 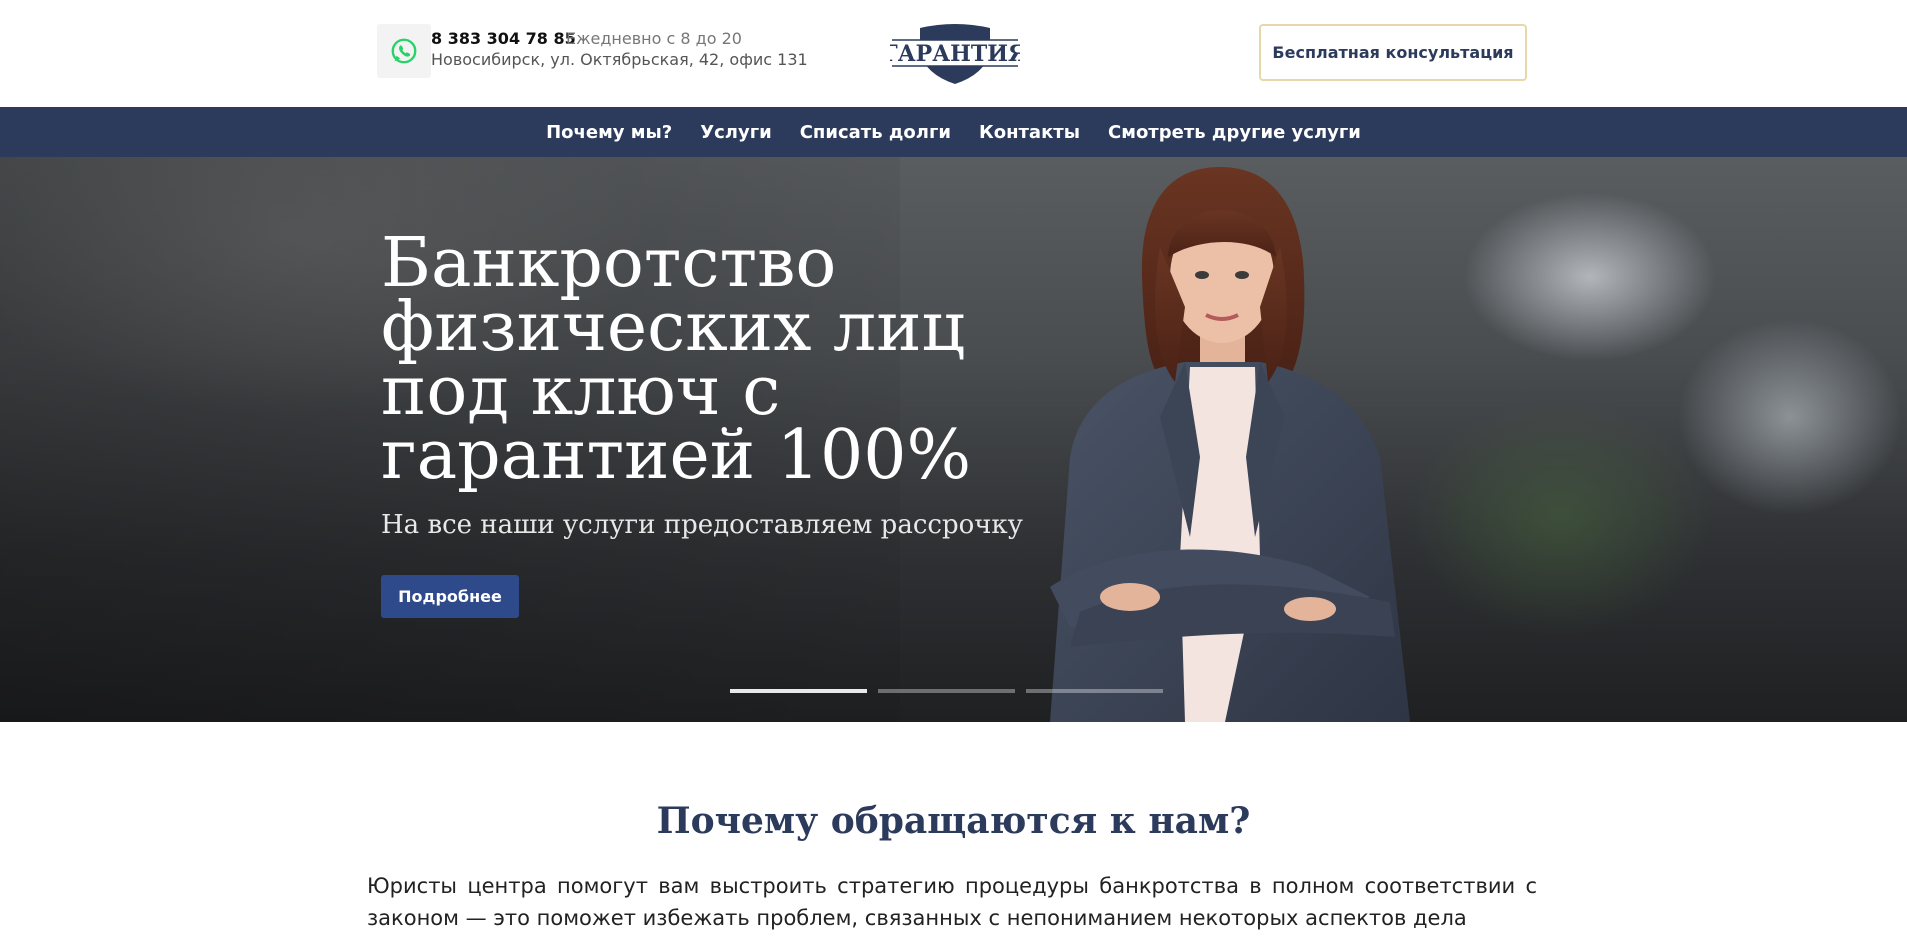 I want to click on slider-pagination, so click(x=946, y=691).